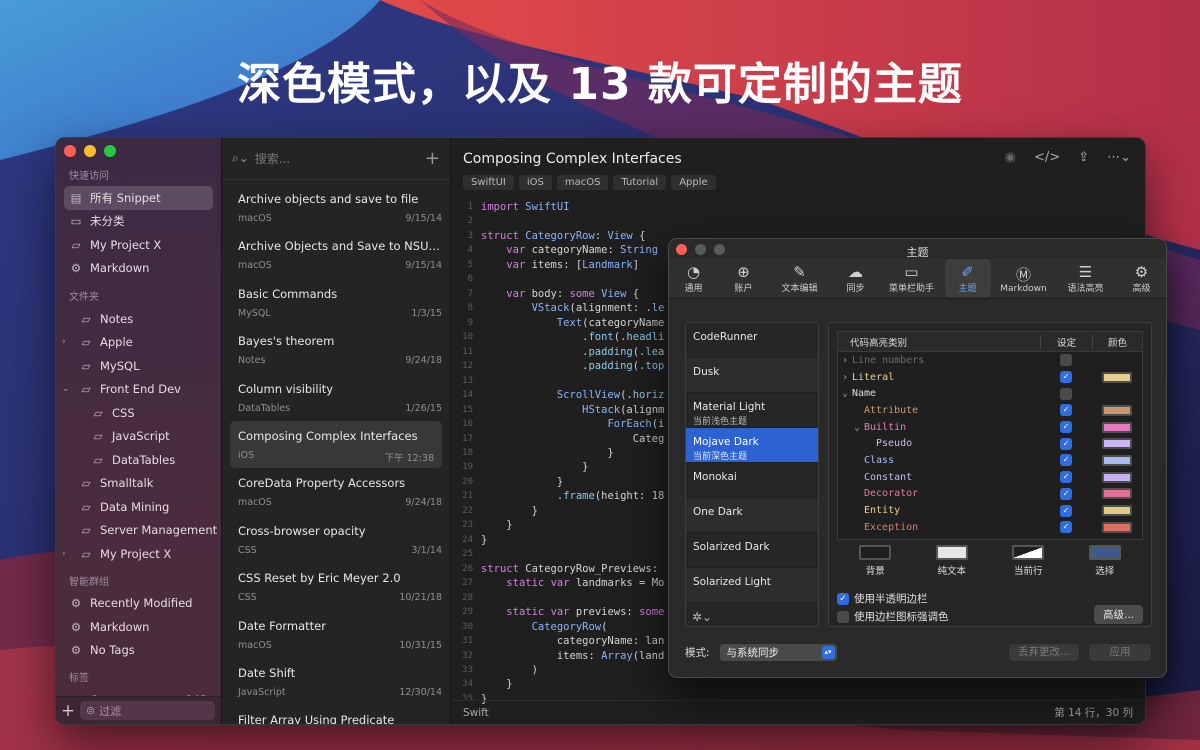 The width and height of the screenshot is (1200, 750). I want to click on highlight-row: Decorator ✓, so click(990, 494).